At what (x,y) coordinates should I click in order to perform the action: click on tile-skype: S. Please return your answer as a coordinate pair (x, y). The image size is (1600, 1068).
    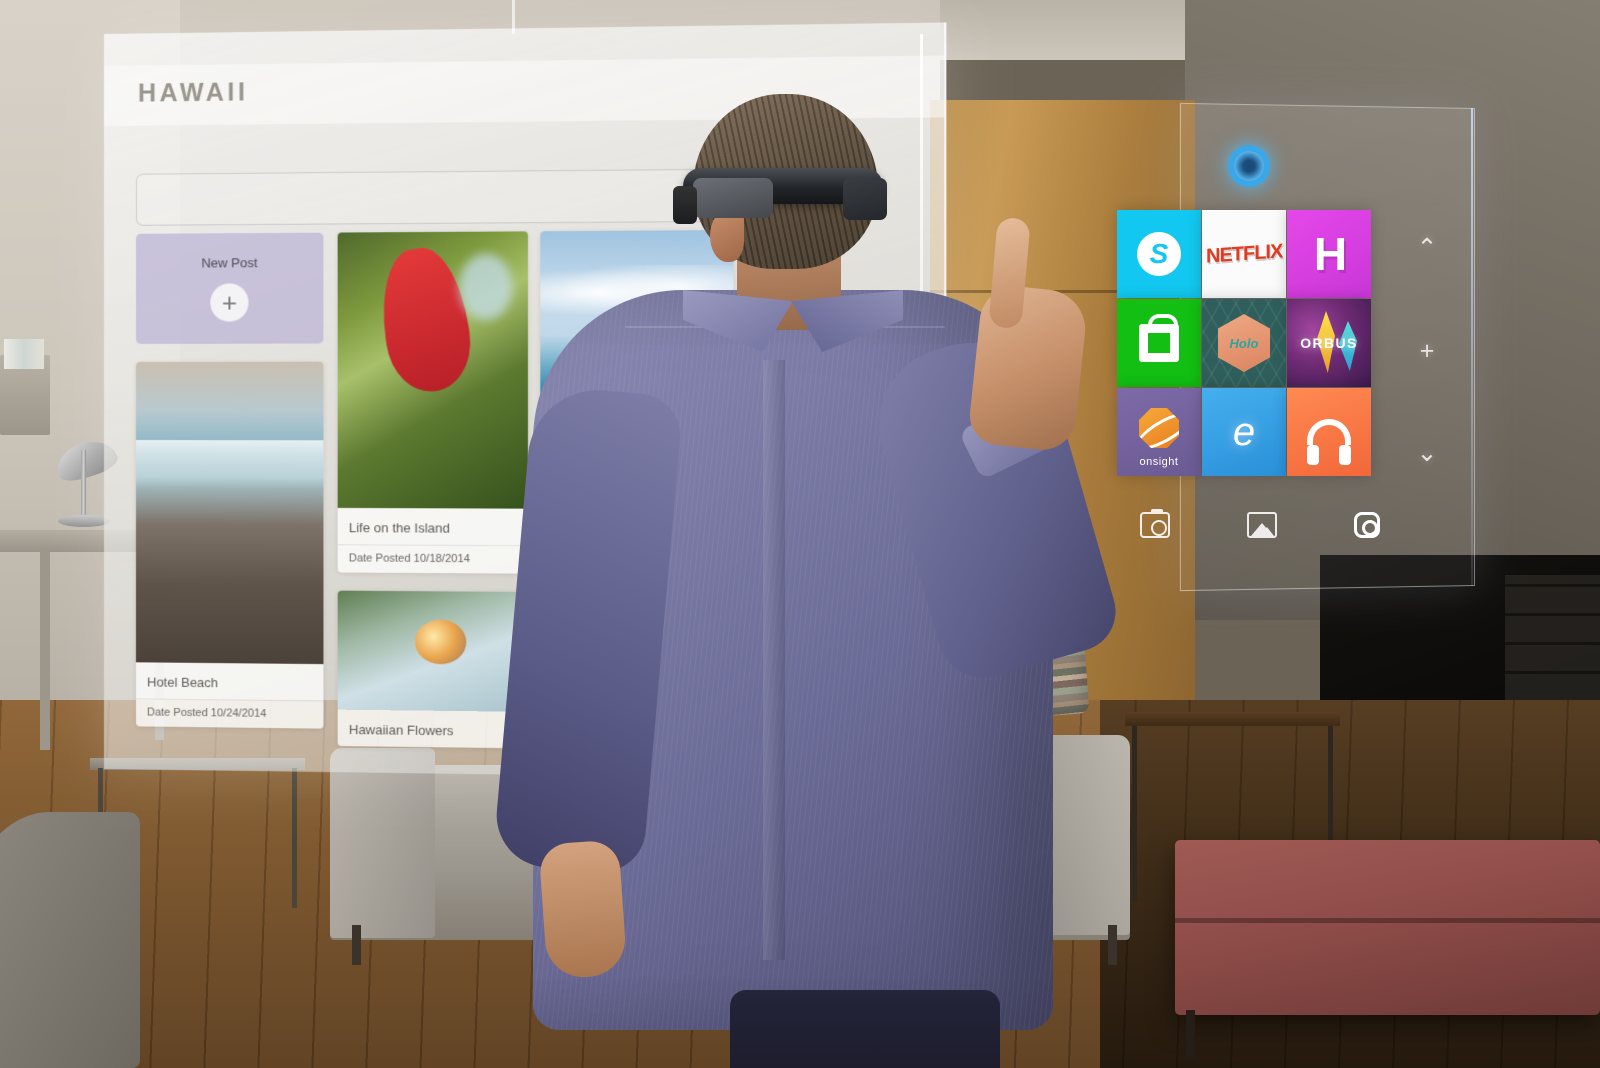
    Looking at the image, I should click on (1159, 254).